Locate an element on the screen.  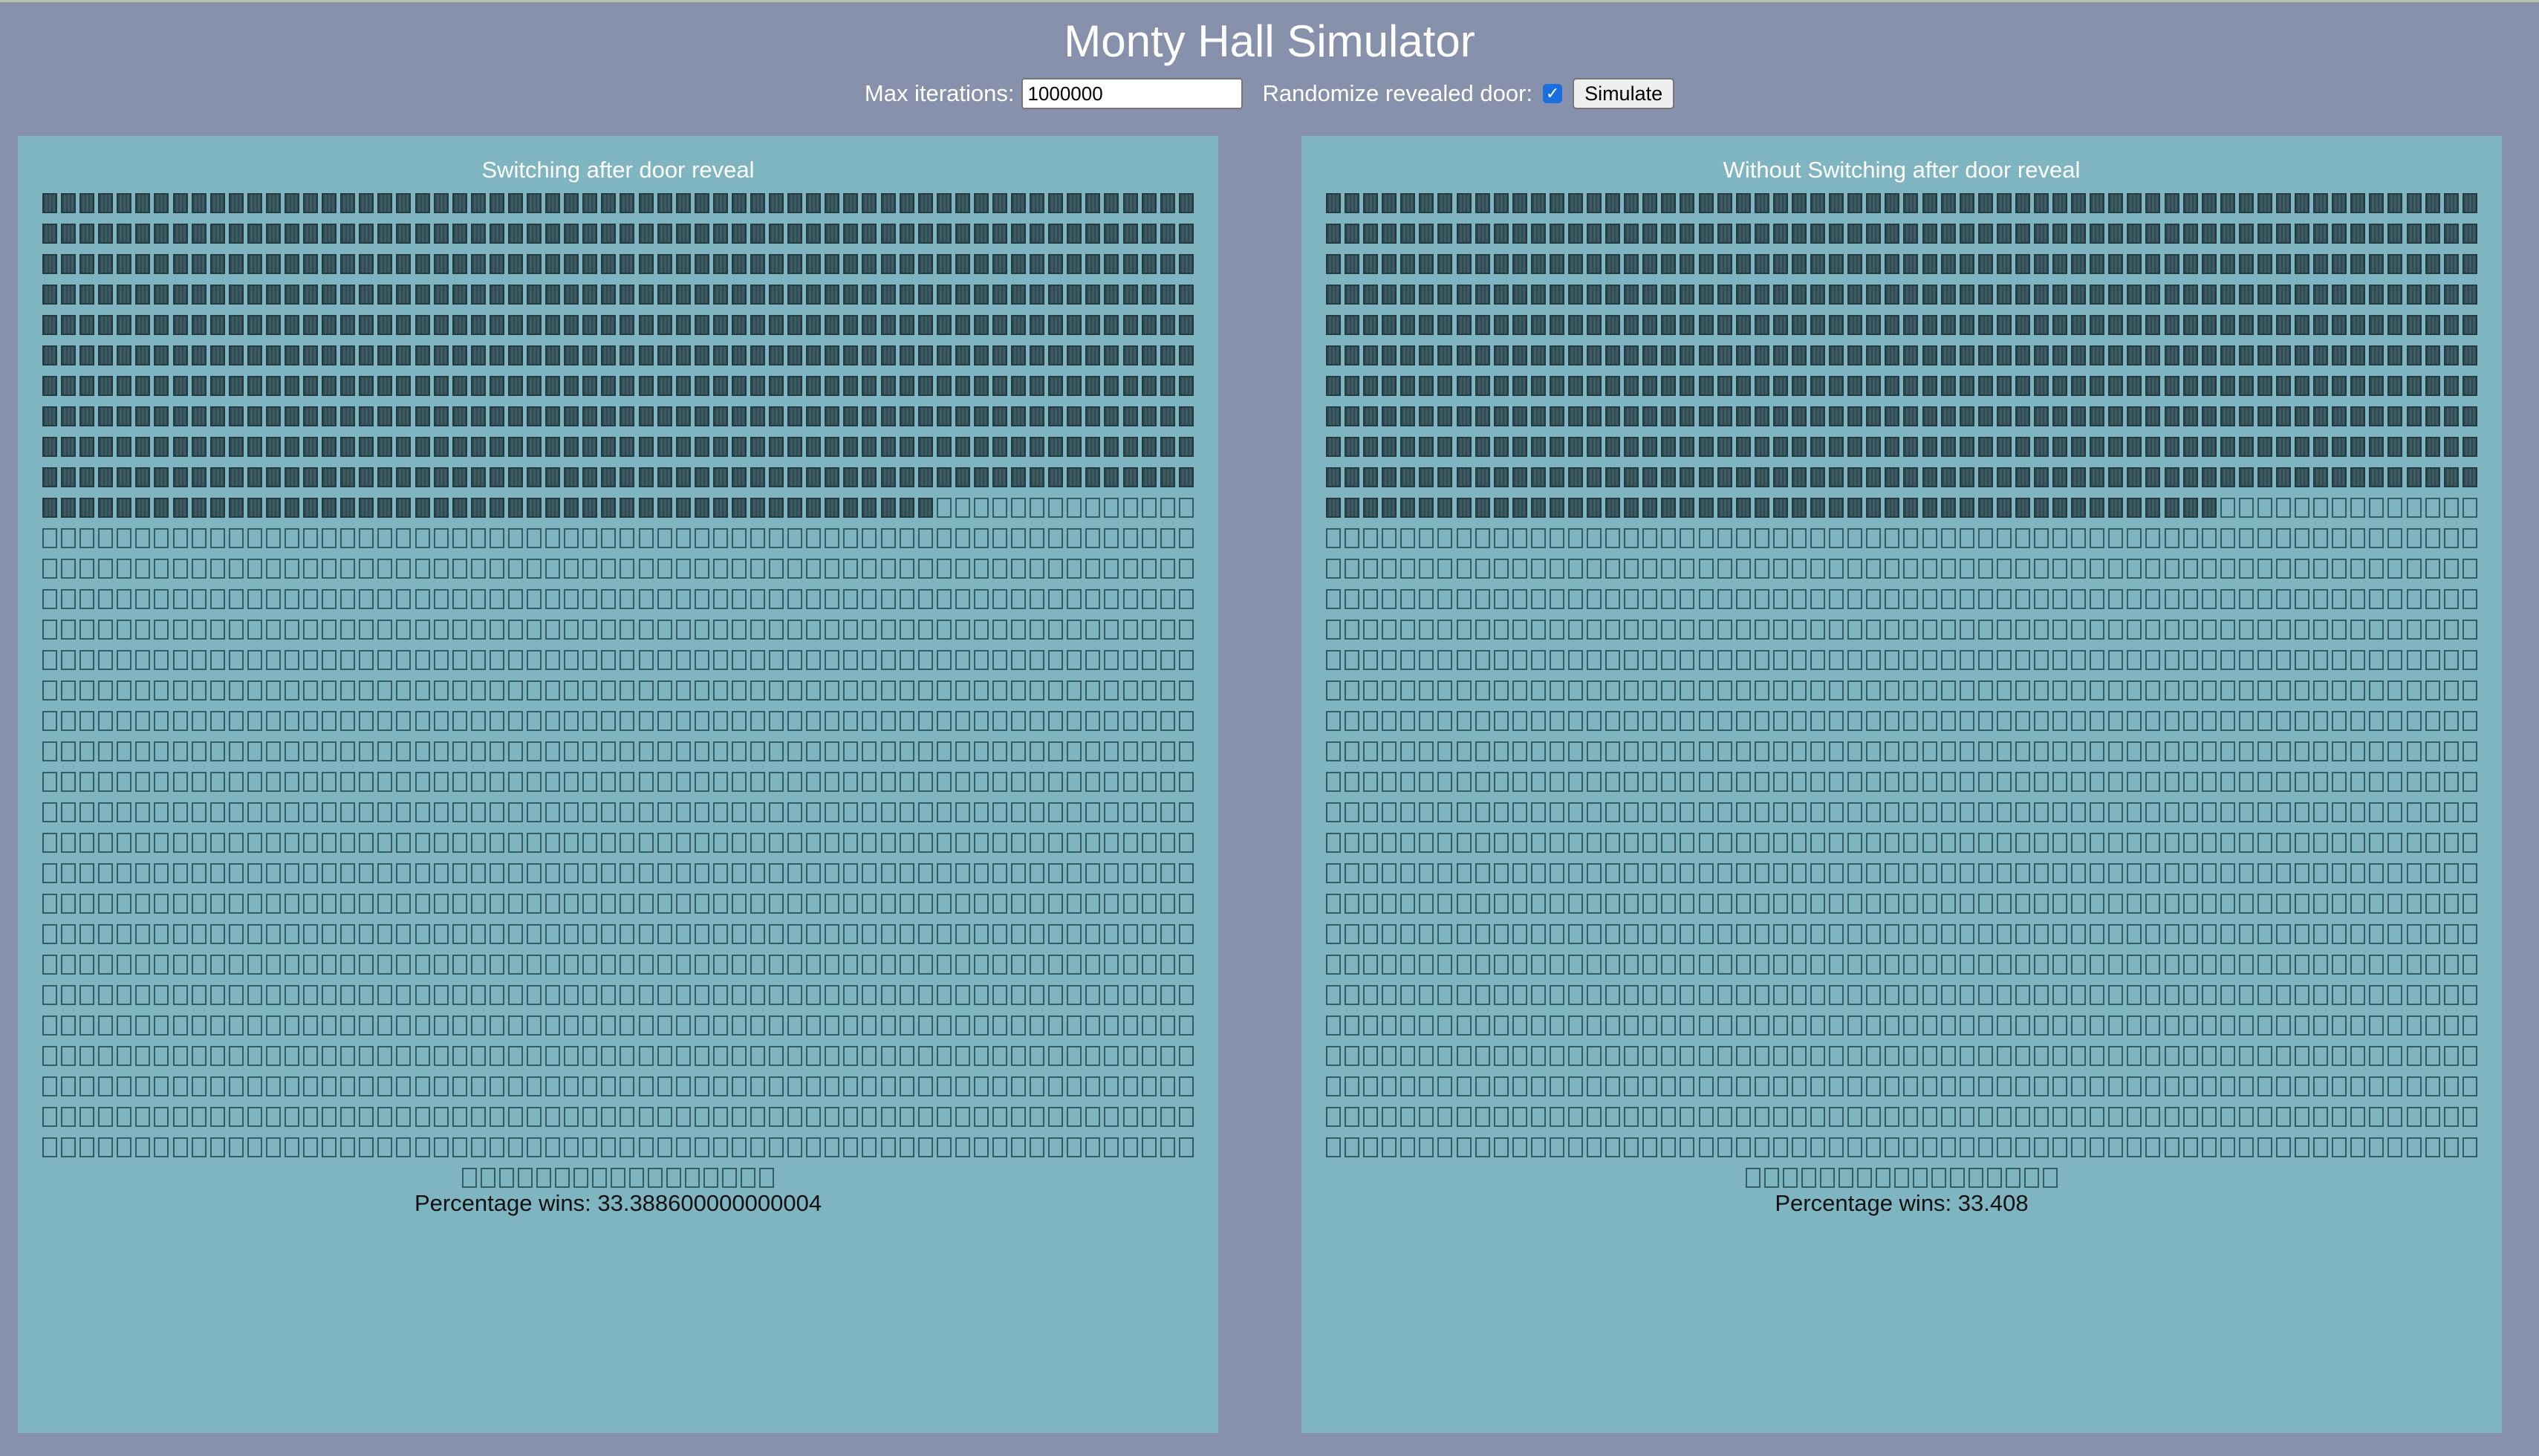
panel-title: Switching after door reveal is located at coordinates (618, 170).